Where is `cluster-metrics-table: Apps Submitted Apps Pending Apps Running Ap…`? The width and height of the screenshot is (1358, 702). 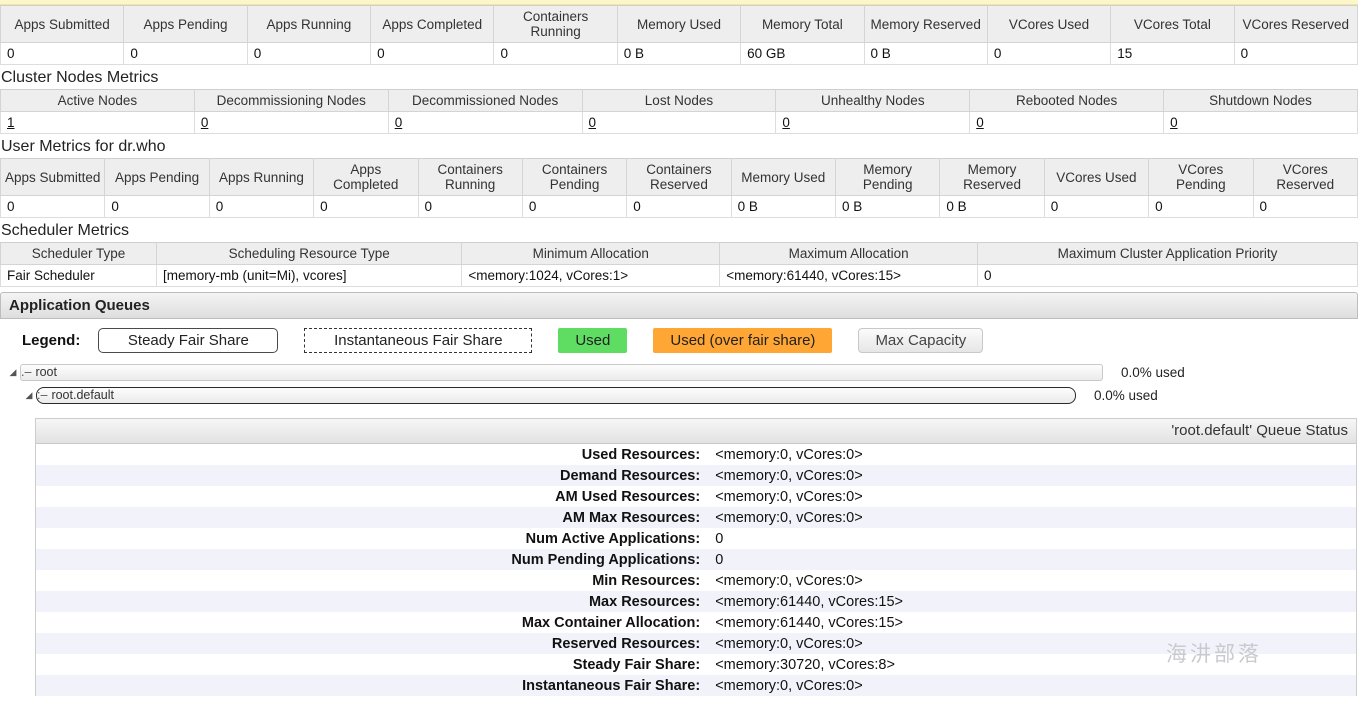 cluster-metrics-table: Apps Submitted Apps Pending Apps Running Ap… is located at coordinates (679, 35).